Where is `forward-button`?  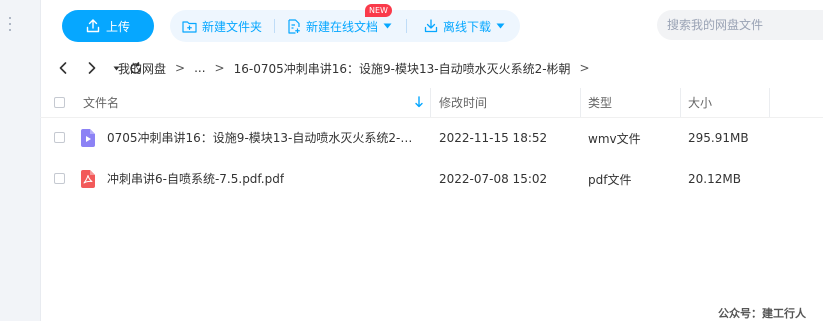
forward-button is located at coordinates (92, 68).